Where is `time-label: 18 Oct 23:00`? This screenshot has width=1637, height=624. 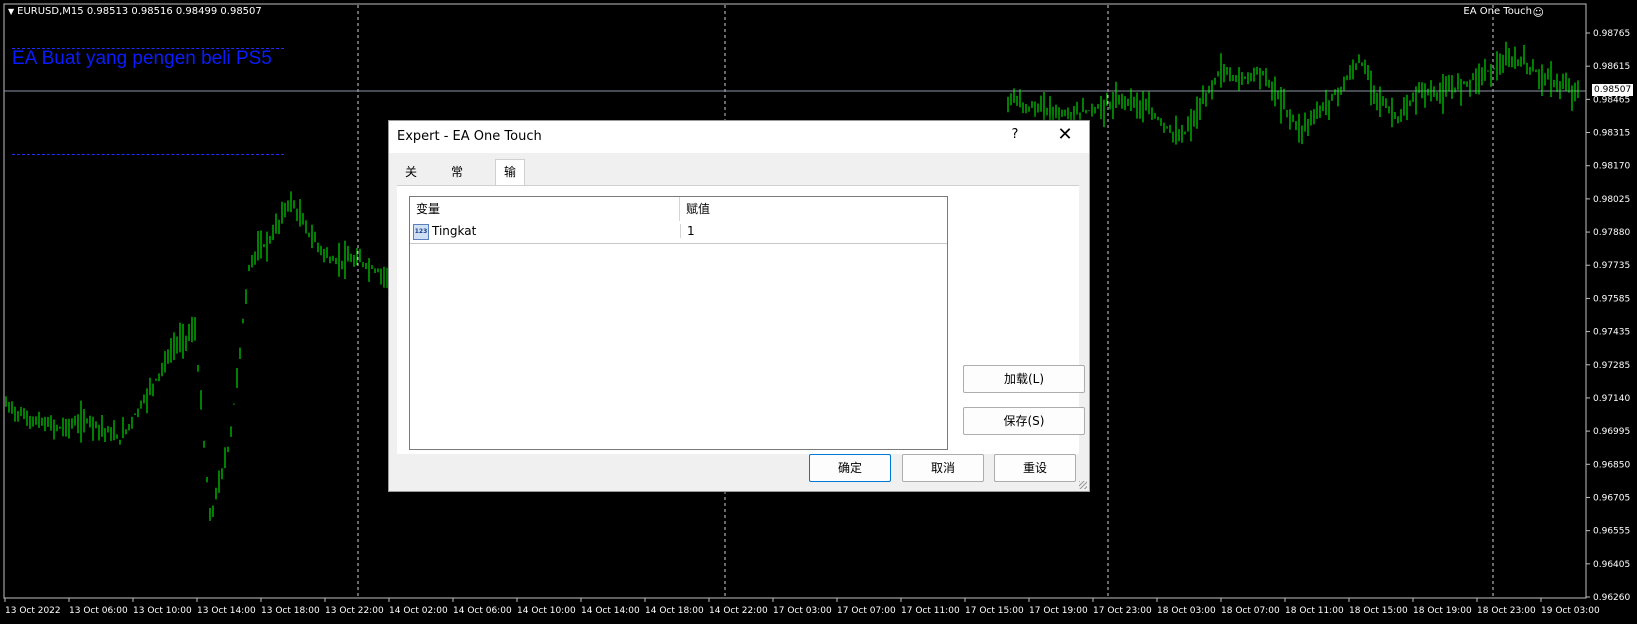
time-label: 18 Oct 23:00 is located at coordinates (1506, 611).